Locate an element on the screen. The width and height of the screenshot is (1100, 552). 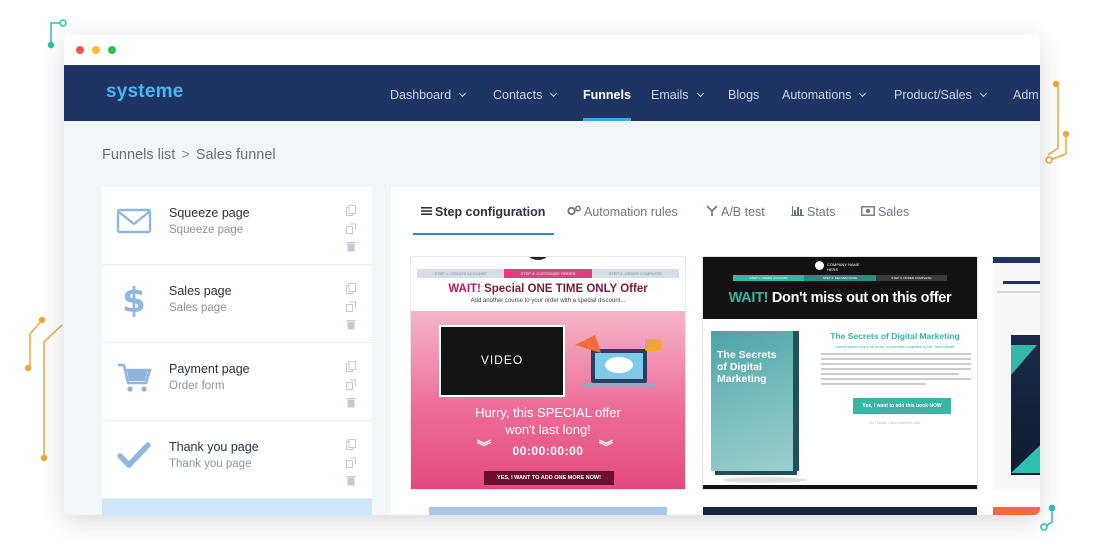
envelope-icon is located at coordinates (134, 221).